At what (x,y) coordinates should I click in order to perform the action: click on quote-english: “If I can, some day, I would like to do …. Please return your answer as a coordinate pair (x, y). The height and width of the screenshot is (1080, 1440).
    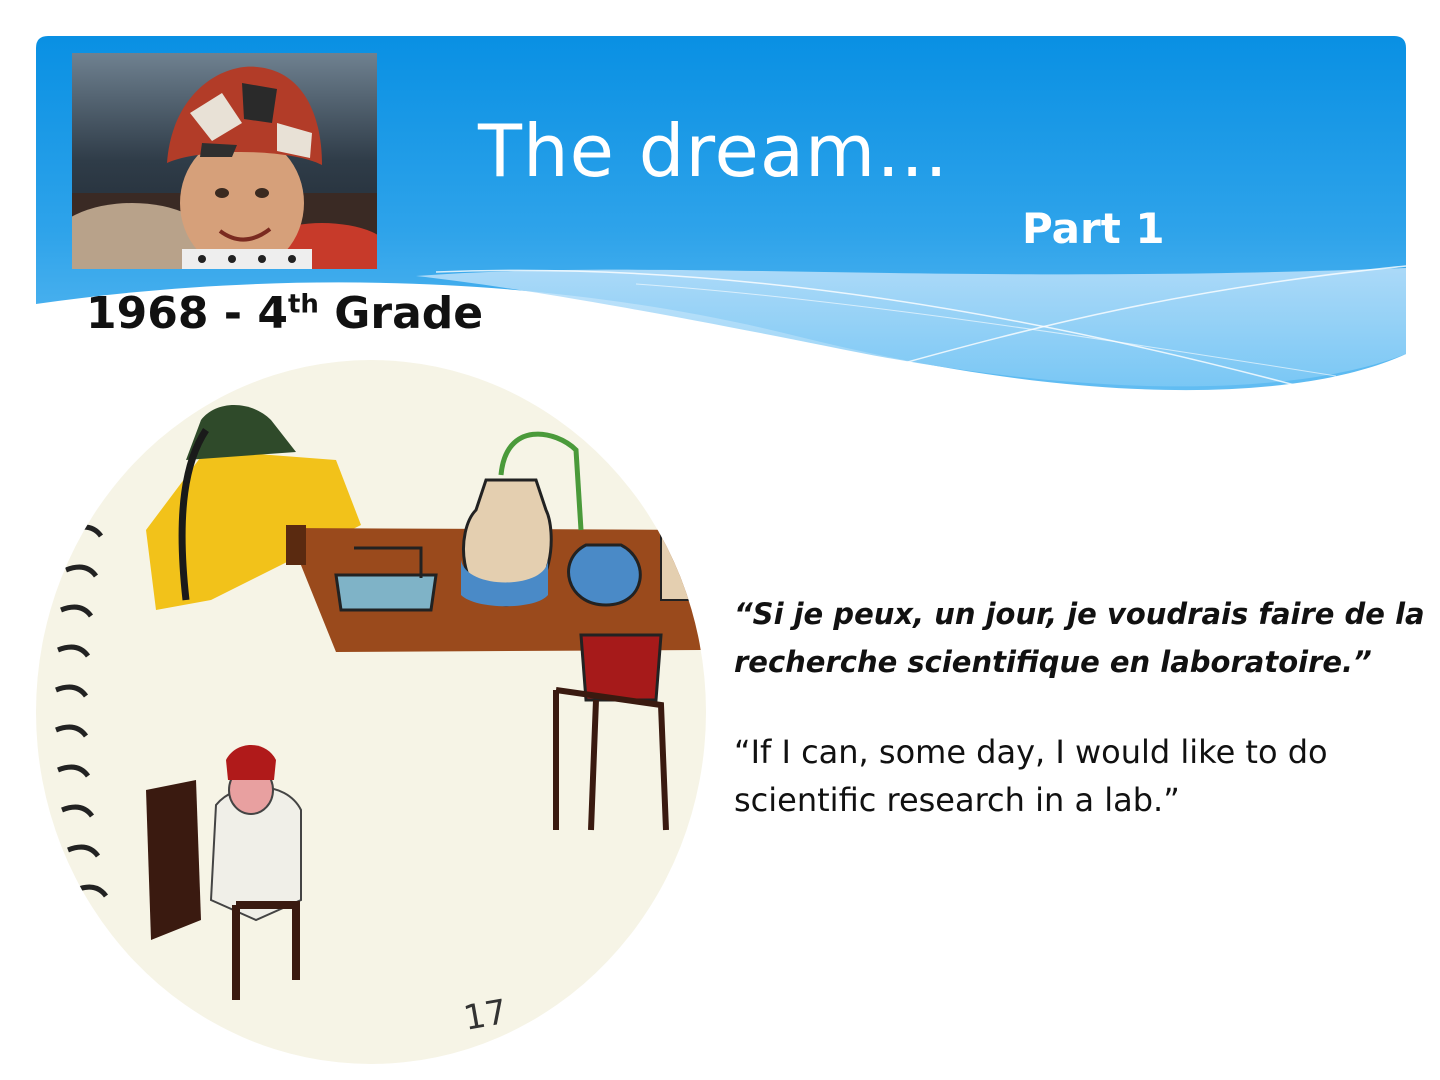
    Looking at the image, I should click on (1031, 776).